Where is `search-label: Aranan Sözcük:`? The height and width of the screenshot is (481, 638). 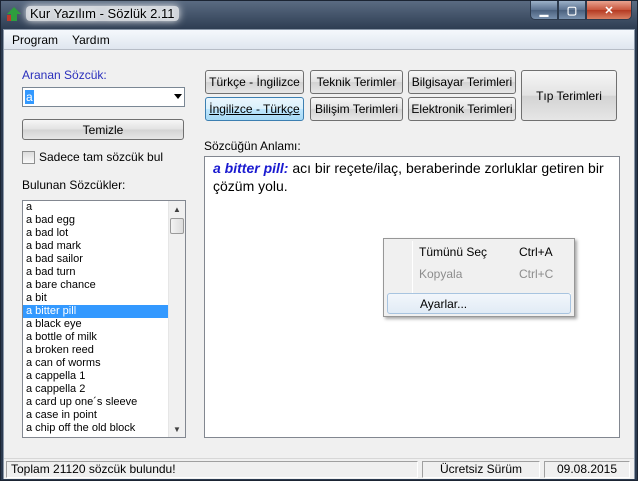
search-label: Aranan Sözcük: is located at coordinates (64, 75).